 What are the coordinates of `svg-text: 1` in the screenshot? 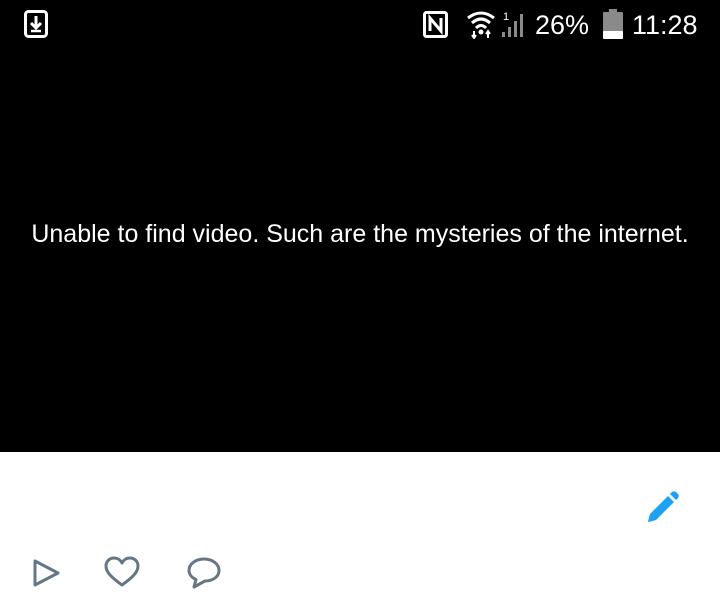 It's located at (506, 17).